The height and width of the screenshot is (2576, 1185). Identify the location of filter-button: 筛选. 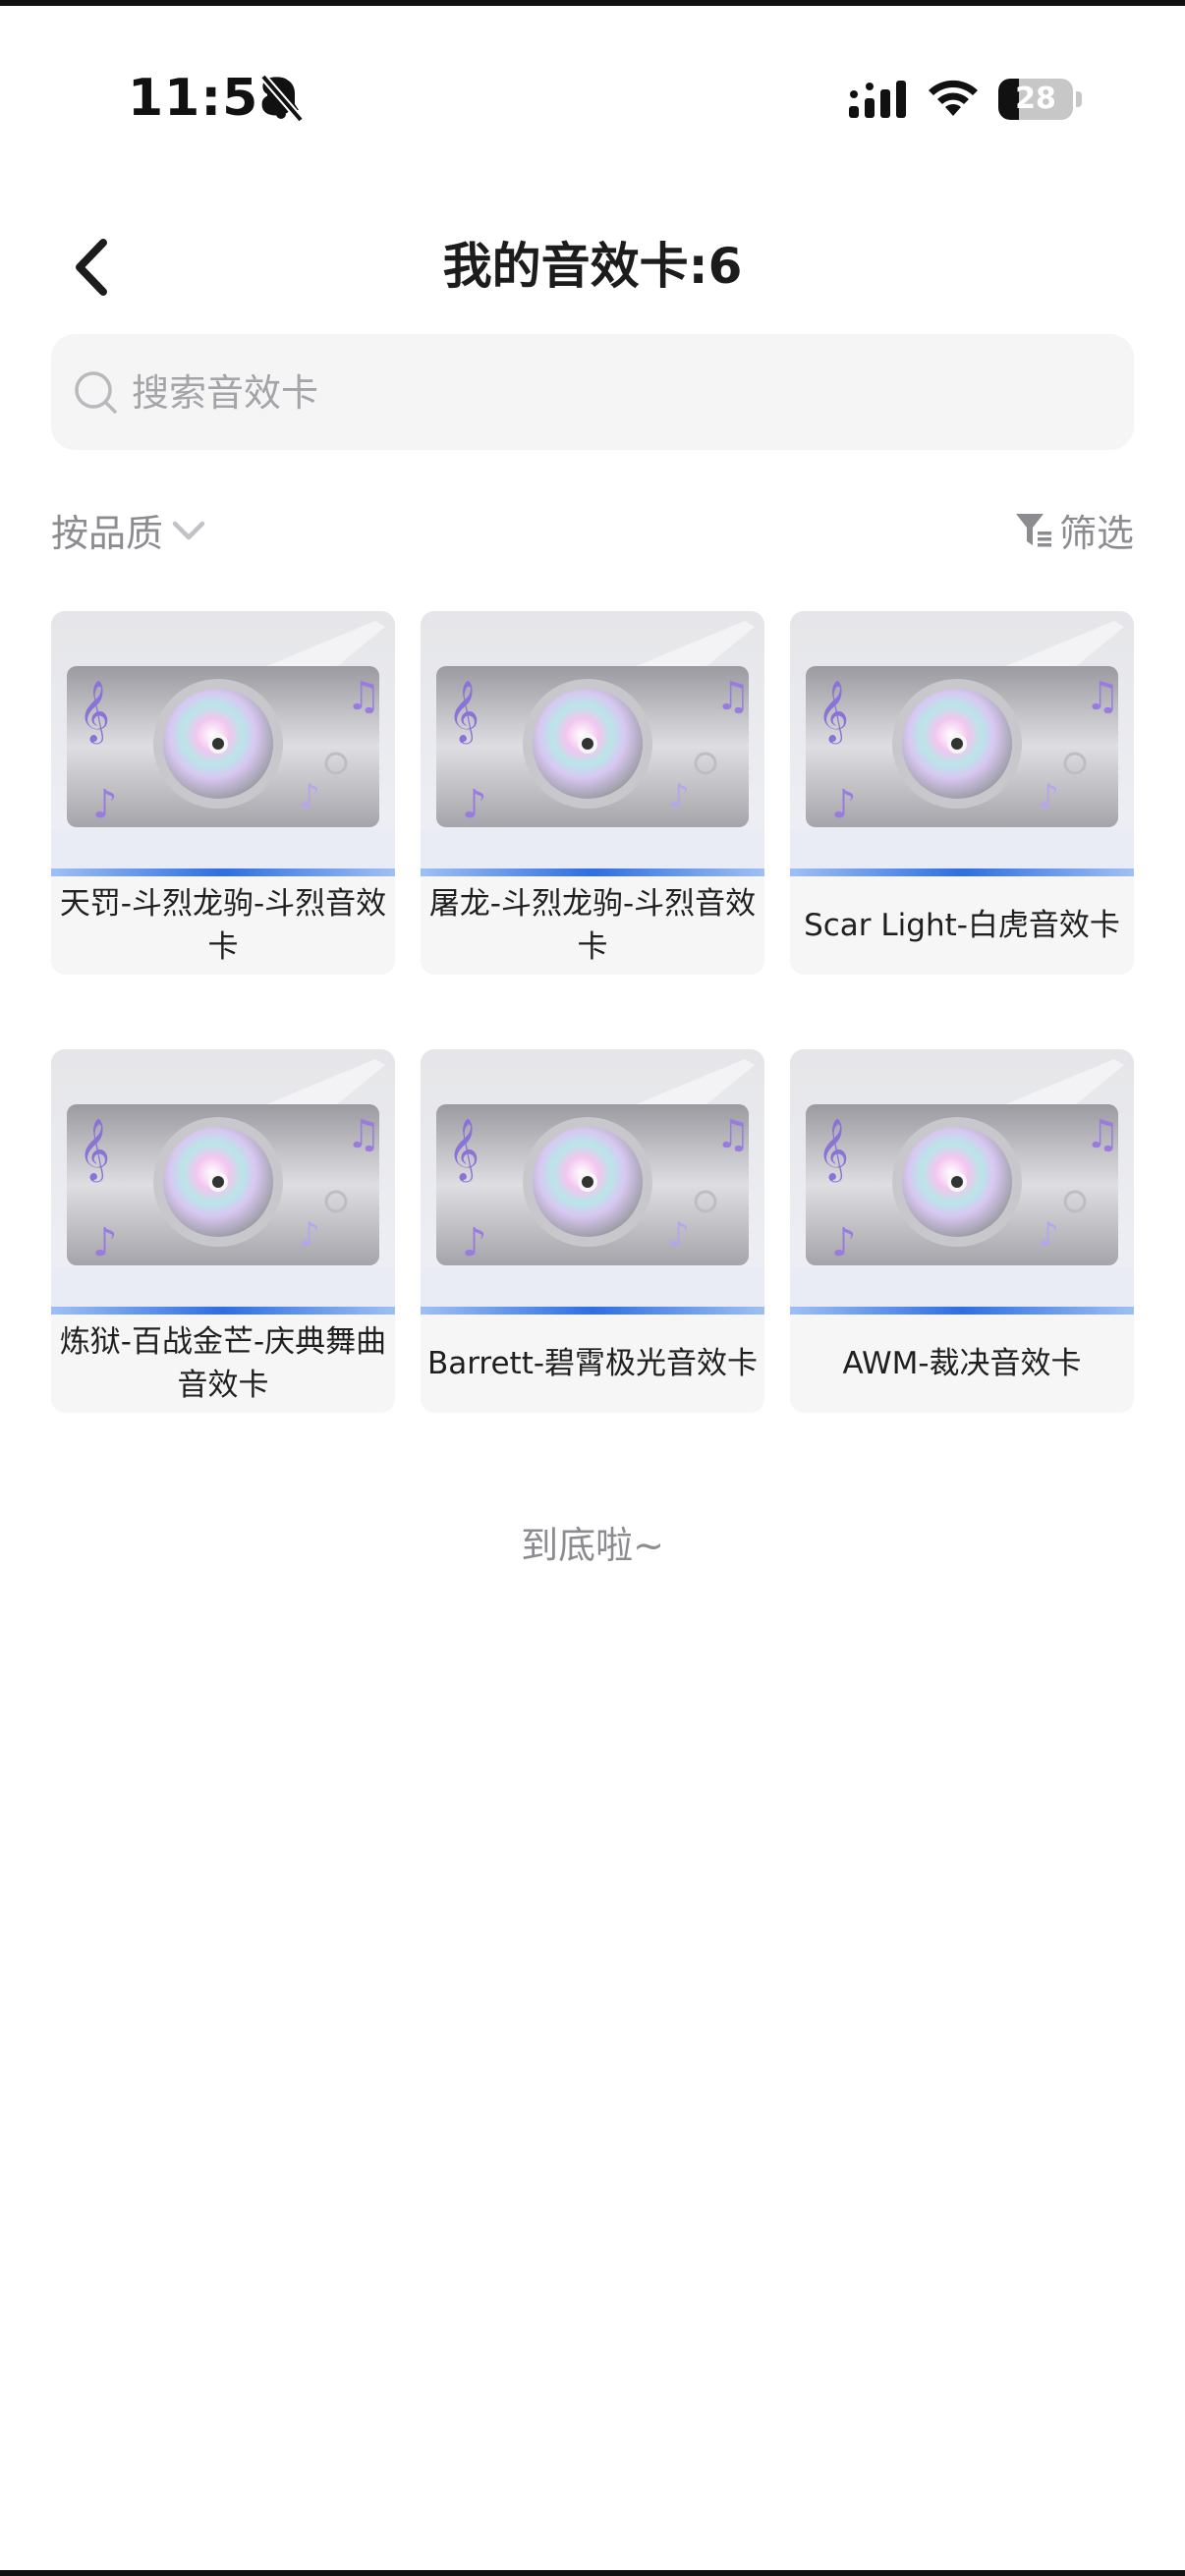
(1074, 529).